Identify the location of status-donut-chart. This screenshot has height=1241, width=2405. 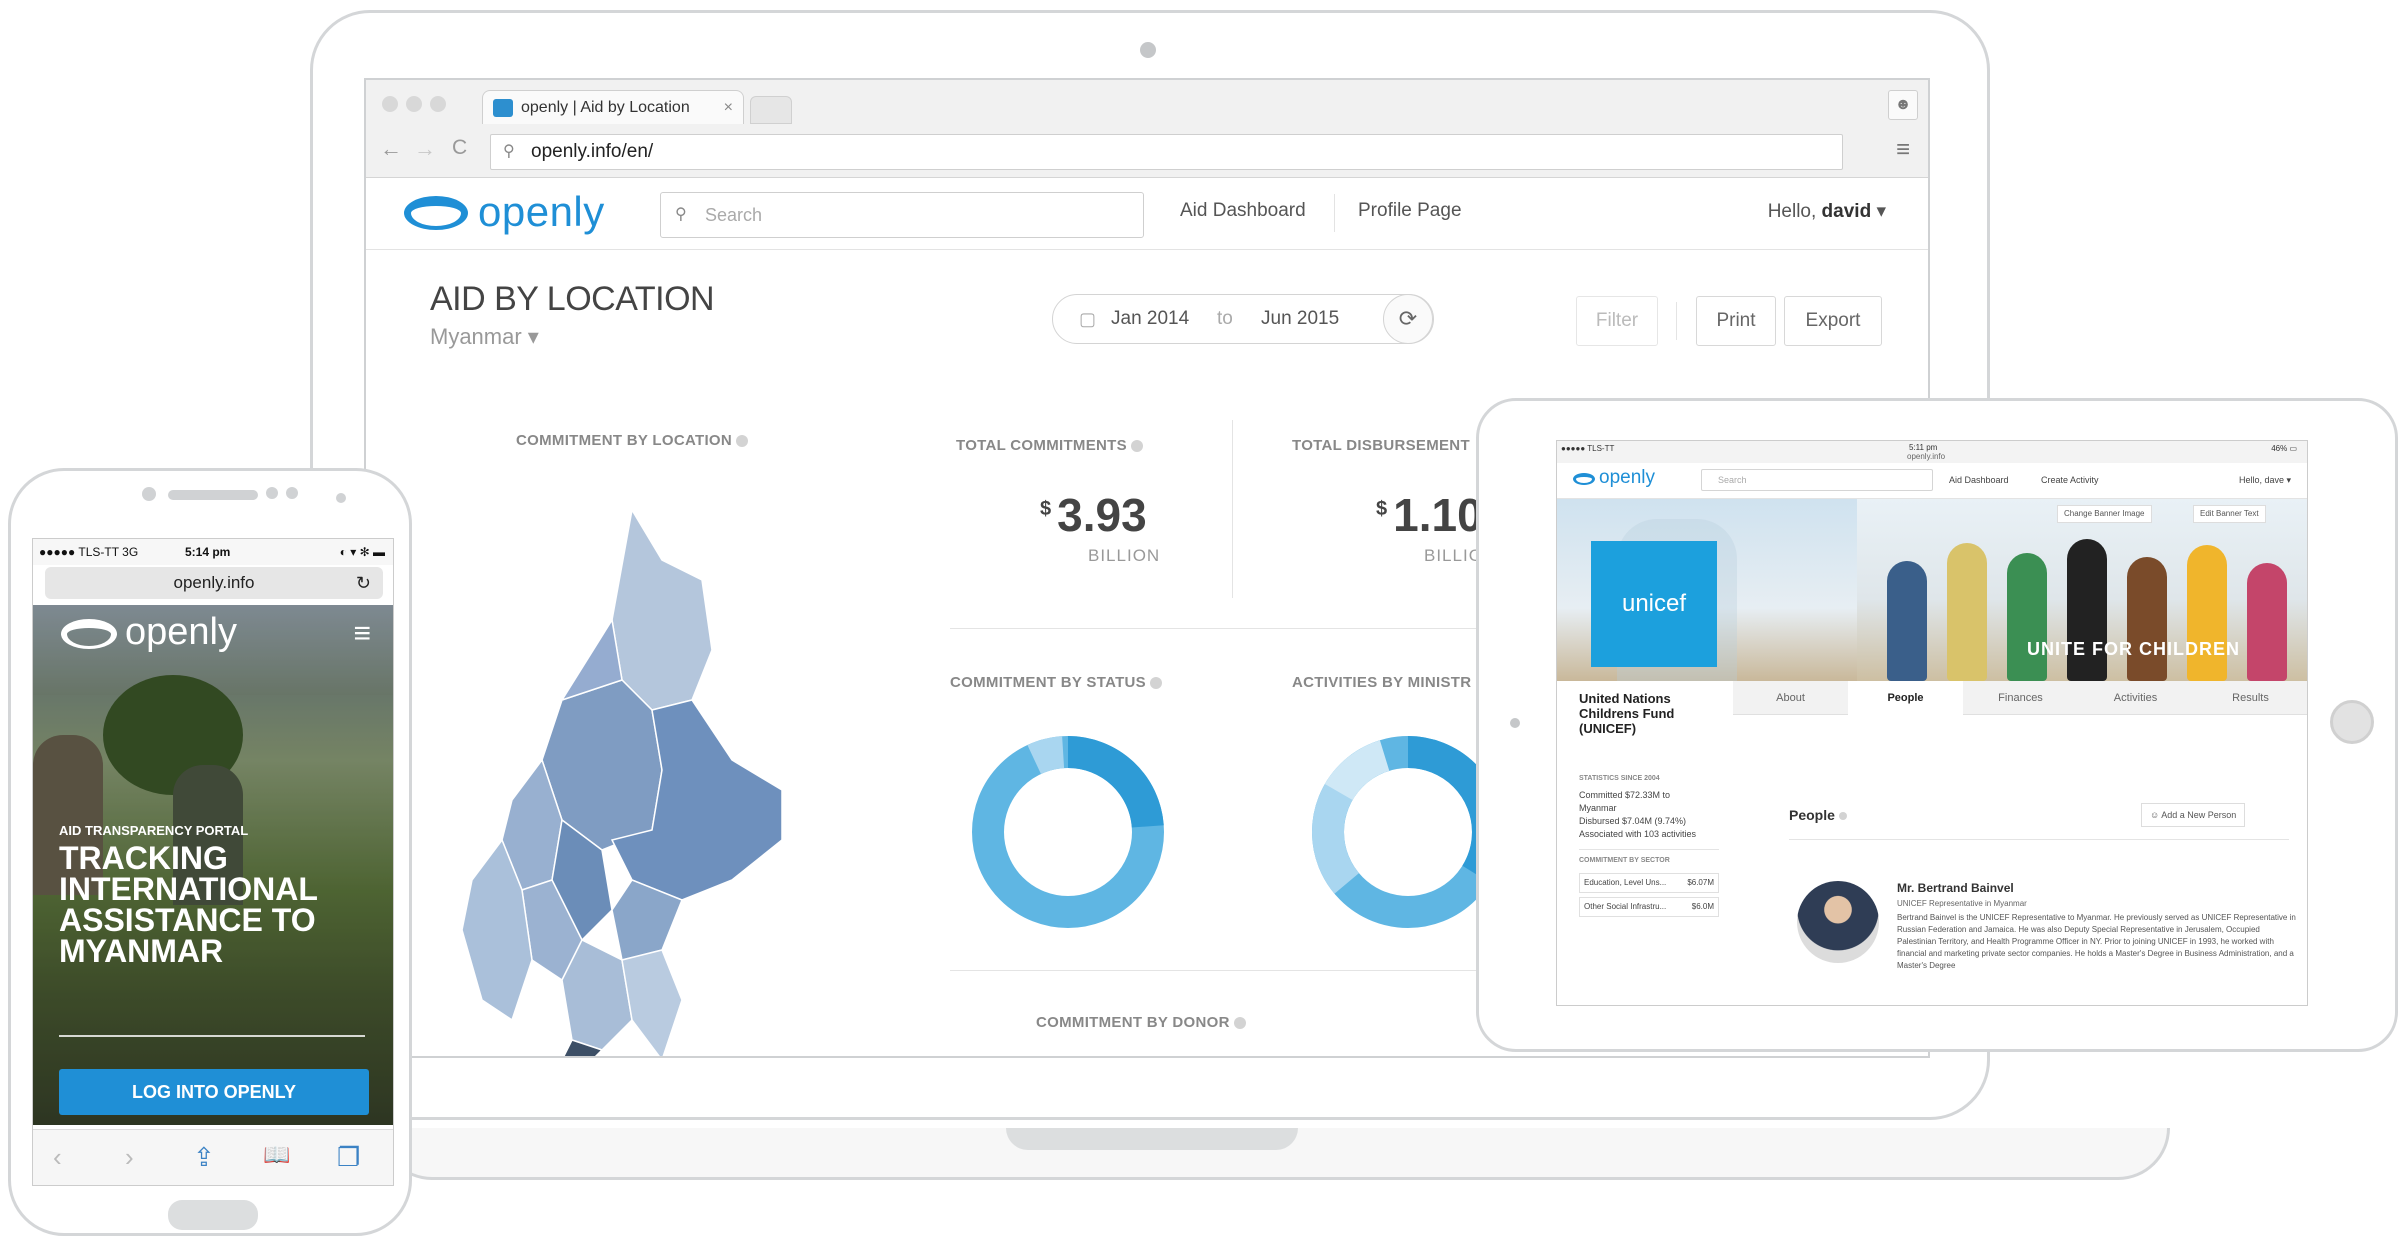
(1068, 832).